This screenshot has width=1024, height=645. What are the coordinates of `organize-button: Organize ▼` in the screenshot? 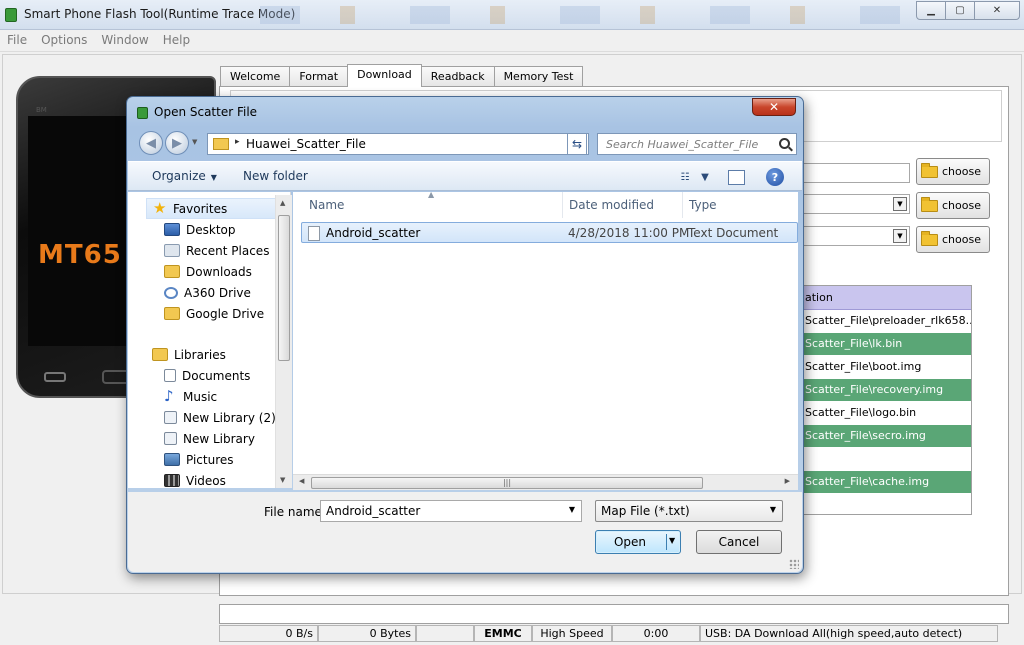 It's located at (184, 176).